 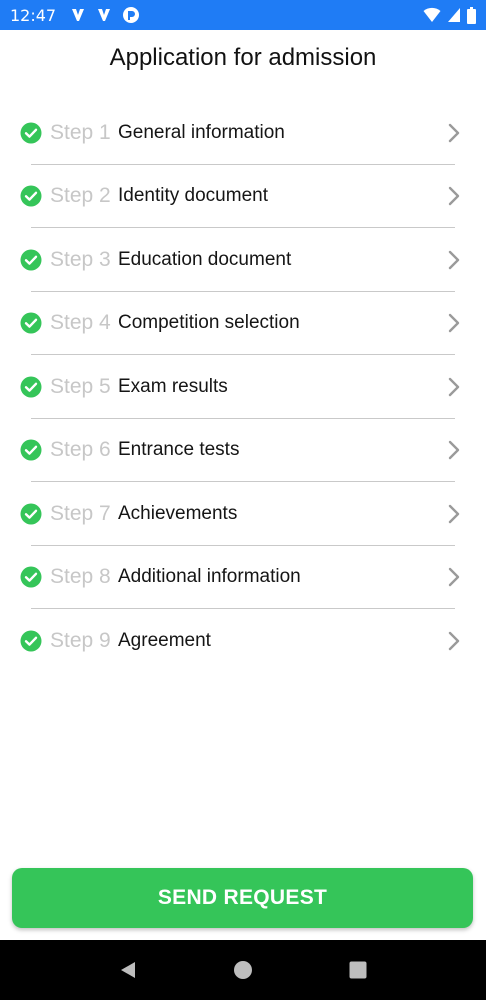 I want to click on step-row-9: Step 9 Agreement, so click(x=243, y=641).